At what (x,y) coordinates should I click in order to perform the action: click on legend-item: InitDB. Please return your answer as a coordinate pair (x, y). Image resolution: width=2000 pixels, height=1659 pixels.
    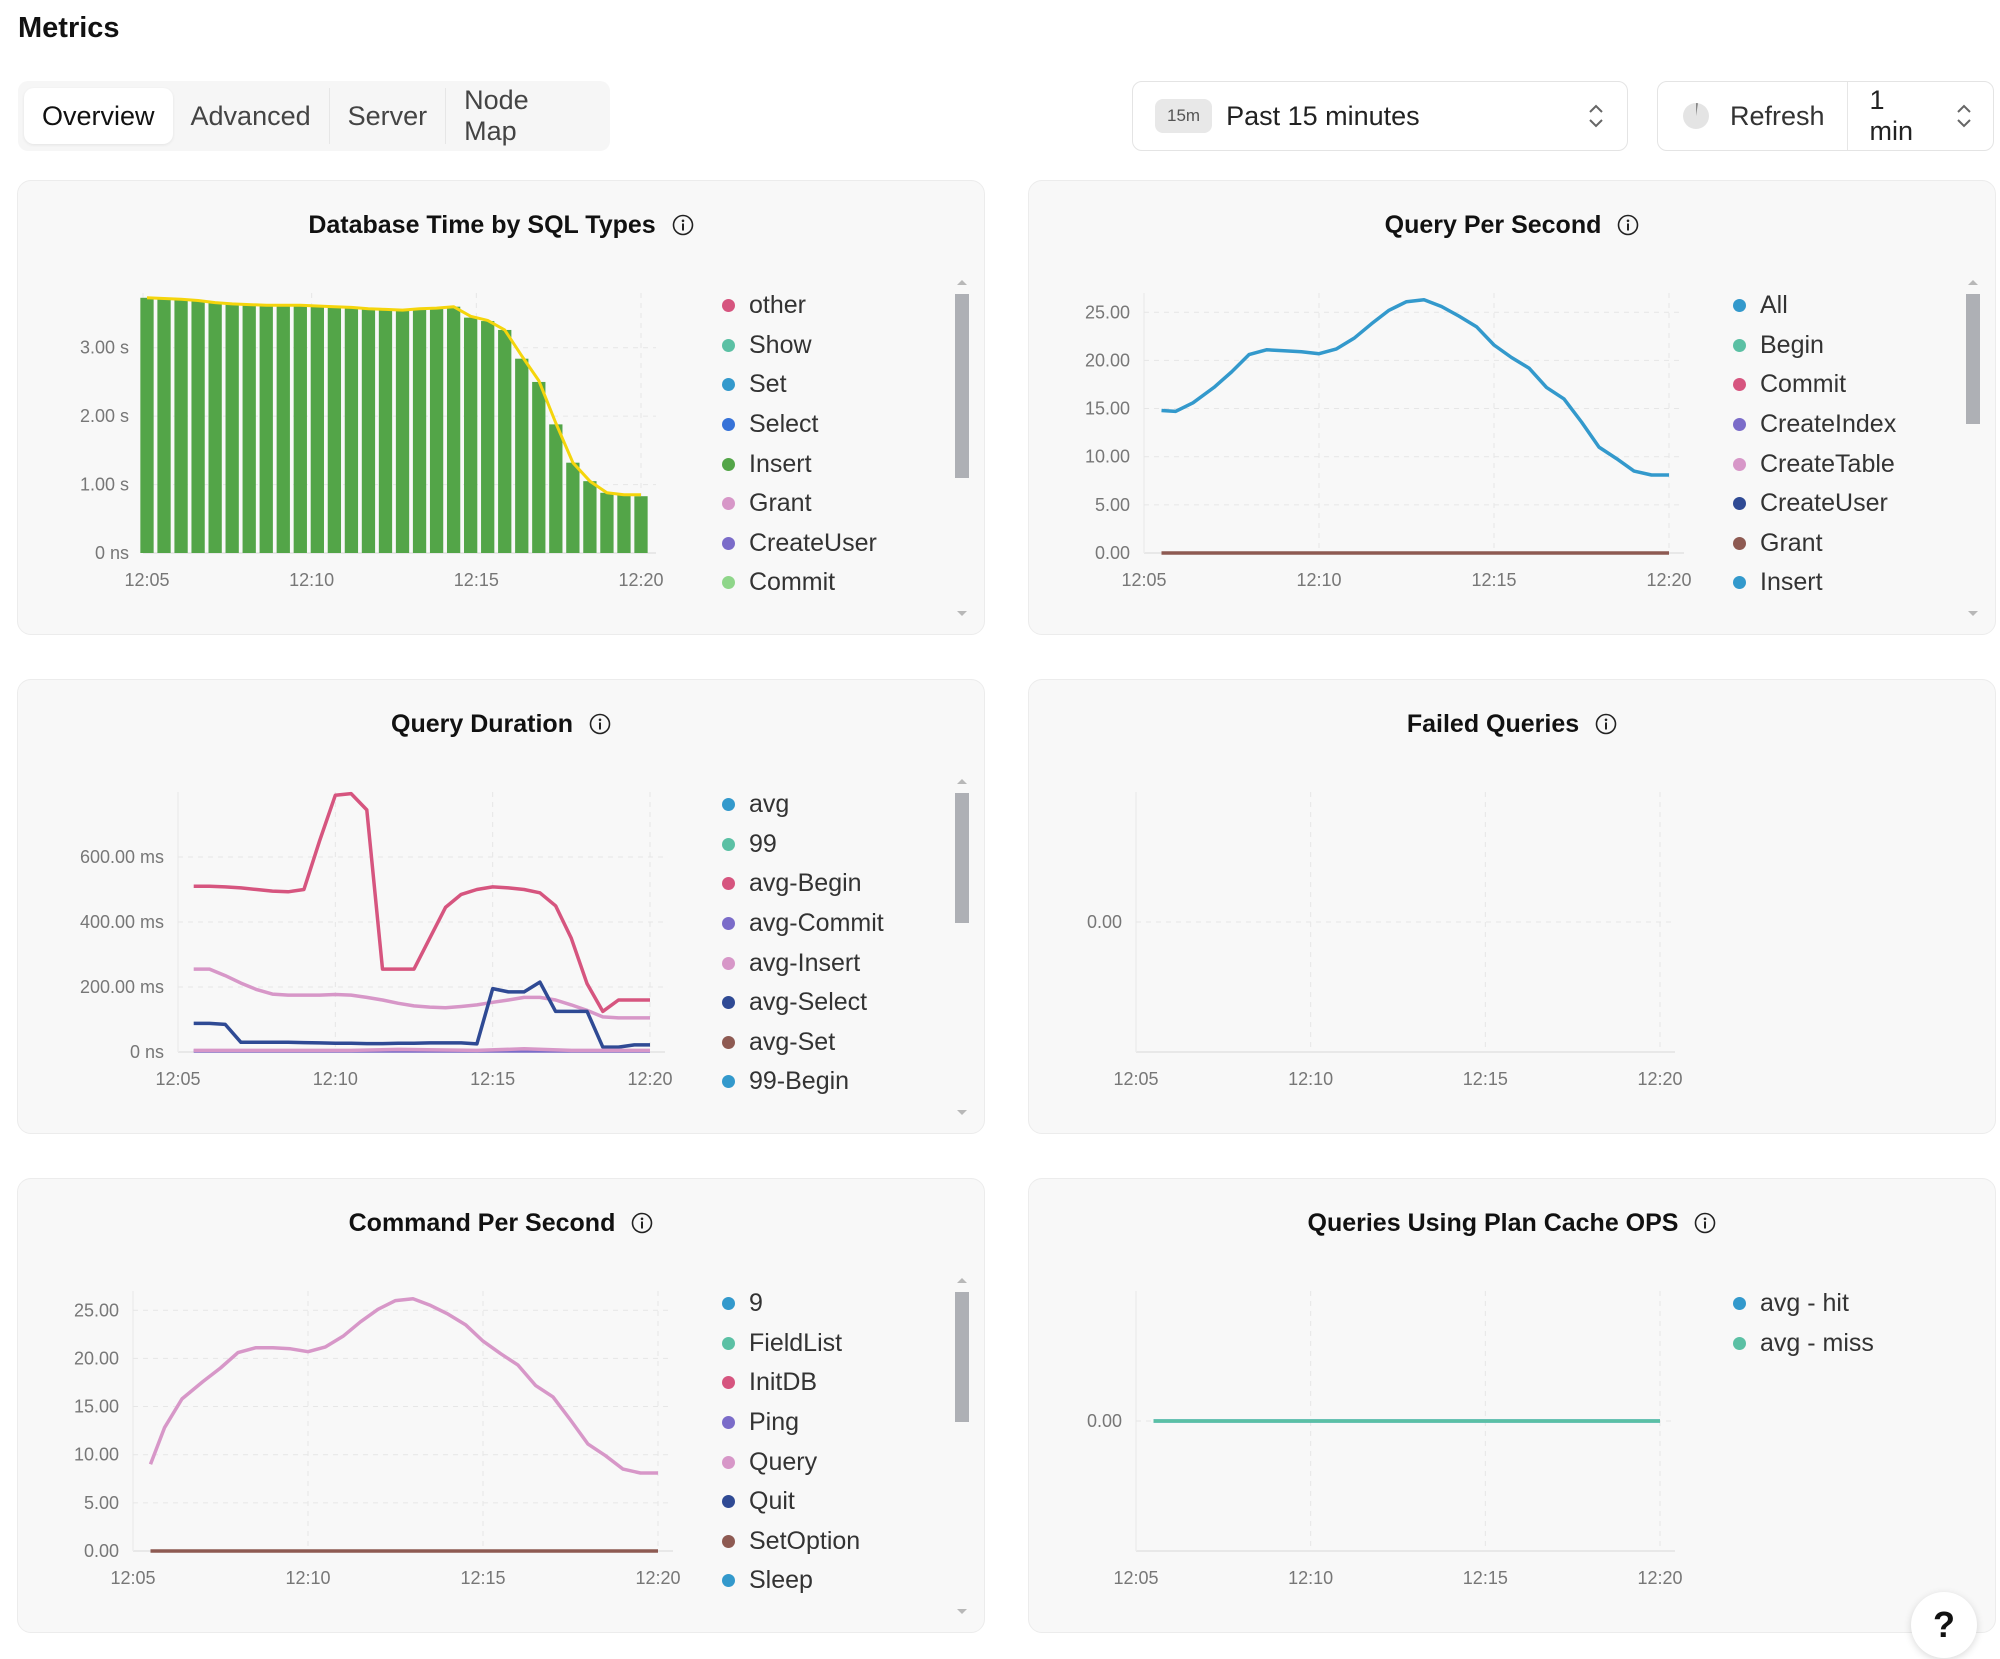
    Looking at the image, I should click on (838, 1383).